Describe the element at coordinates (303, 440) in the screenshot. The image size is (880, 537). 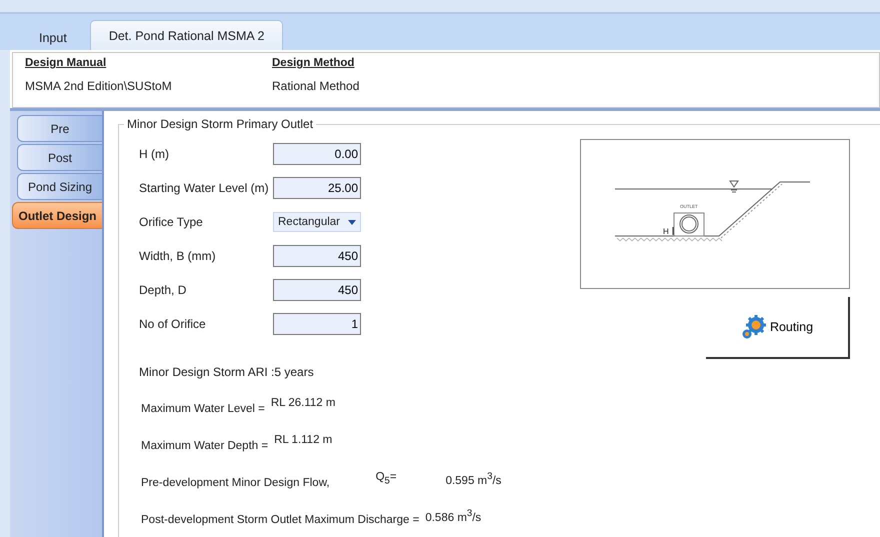
I see `result-value: RL 1.112 m` at that location.